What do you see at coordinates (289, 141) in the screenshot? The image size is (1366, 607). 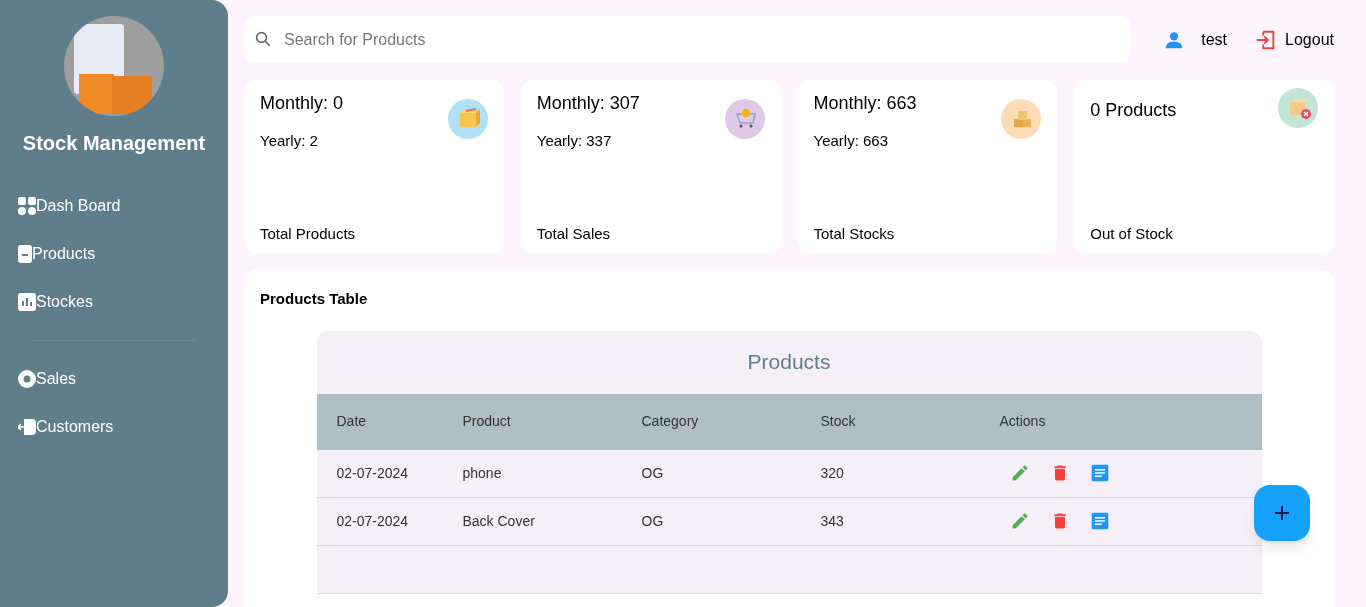 I see `yearly-value: Yearly: 2` at bounding box center [289, 141].